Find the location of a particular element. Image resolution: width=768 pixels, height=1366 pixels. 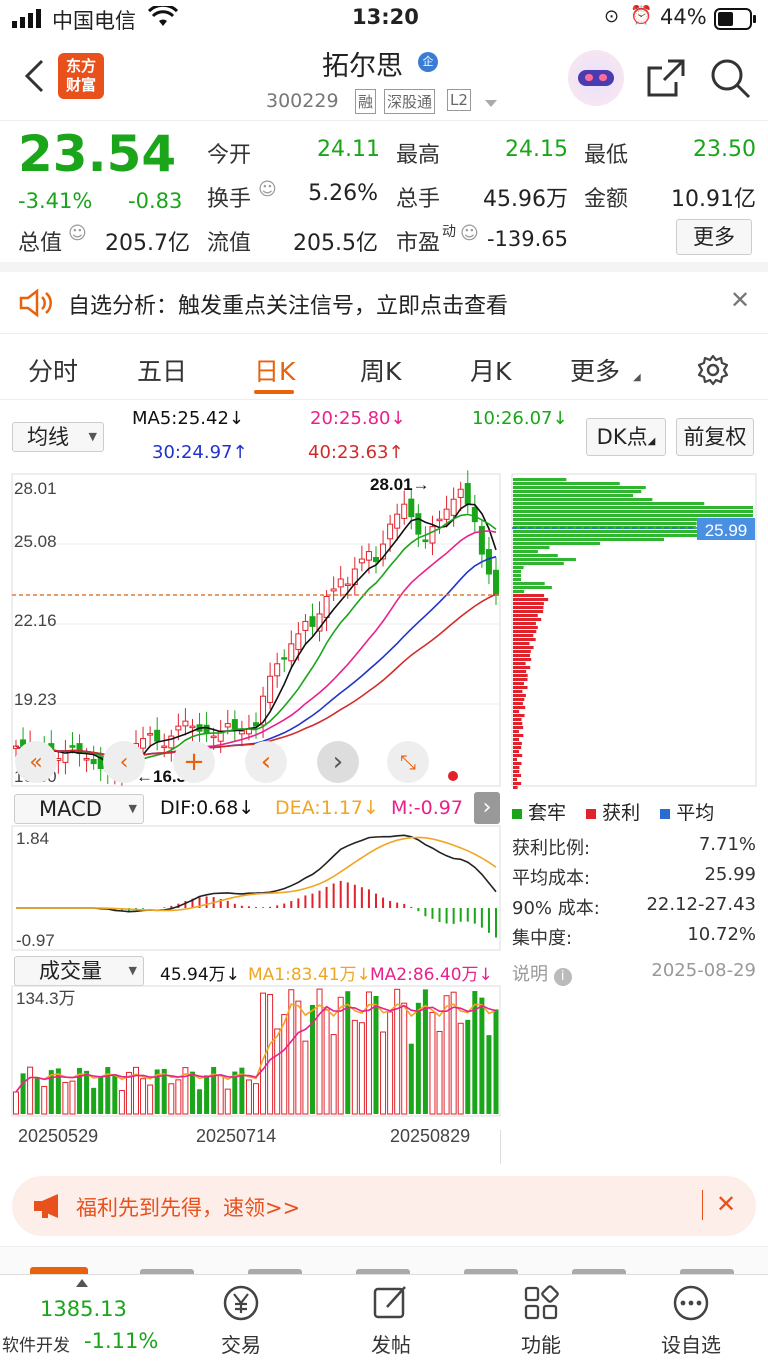

ma-select-label: 均线 is located at coordinates (48, 437).